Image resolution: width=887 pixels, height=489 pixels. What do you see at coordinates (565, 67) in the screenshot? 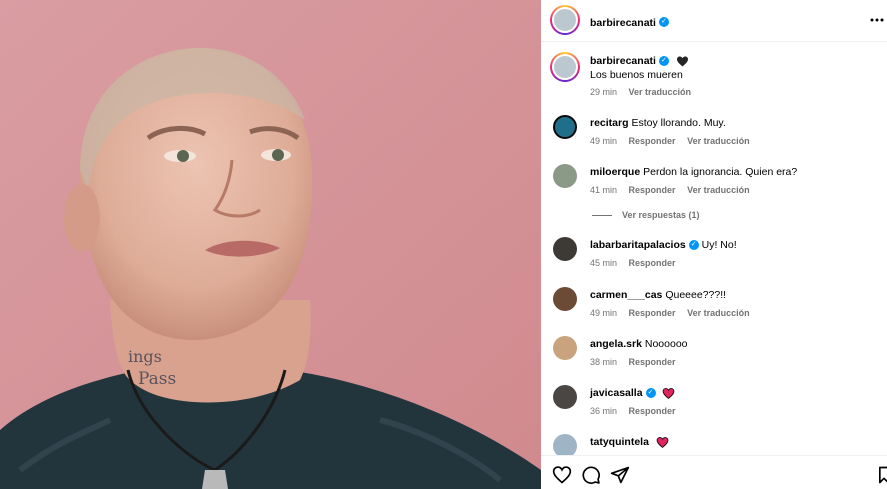
I see `caption-avatar` at bounding box center [565, 67].